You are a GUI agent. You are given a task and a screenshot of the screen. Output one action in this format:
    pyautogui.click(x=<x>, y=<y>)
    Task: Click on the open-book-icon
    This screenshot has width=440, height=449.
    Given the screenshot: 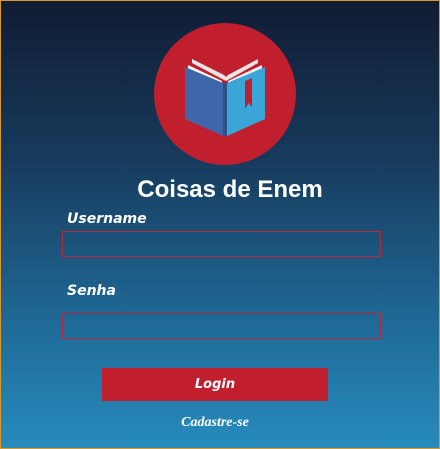 What is the action you would take?
    pyautogui.click(x=225, y=97)
    